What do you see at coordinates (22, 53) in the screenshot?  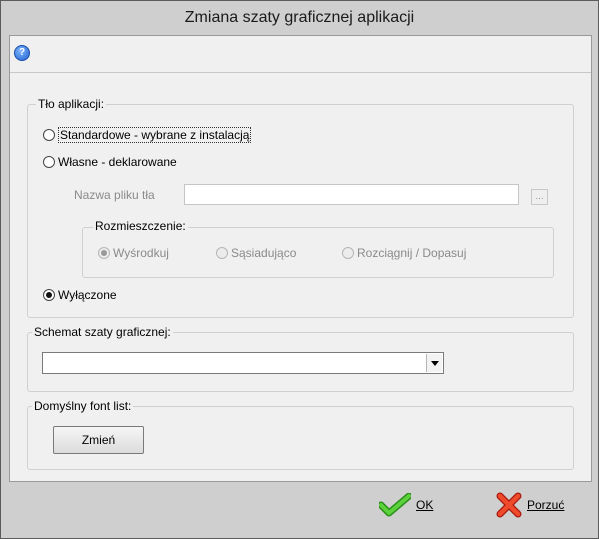 I see `help-icon: ?` at bounding box center [22, 53].